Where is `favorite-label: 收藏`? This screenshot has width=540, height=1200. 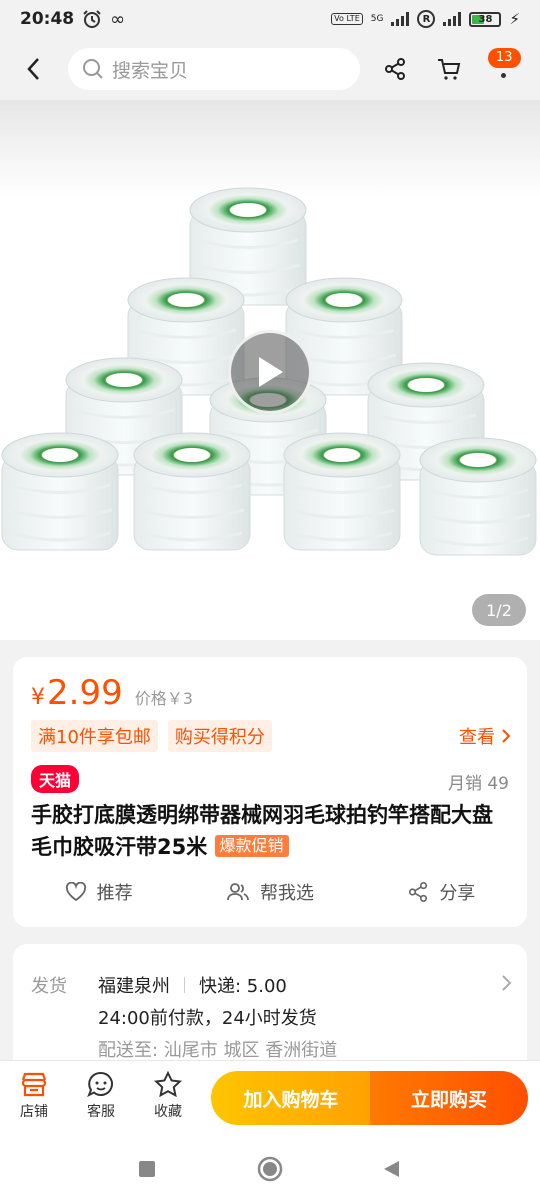 favorite-label: 收藏 is located at coordinates (168, 1112).